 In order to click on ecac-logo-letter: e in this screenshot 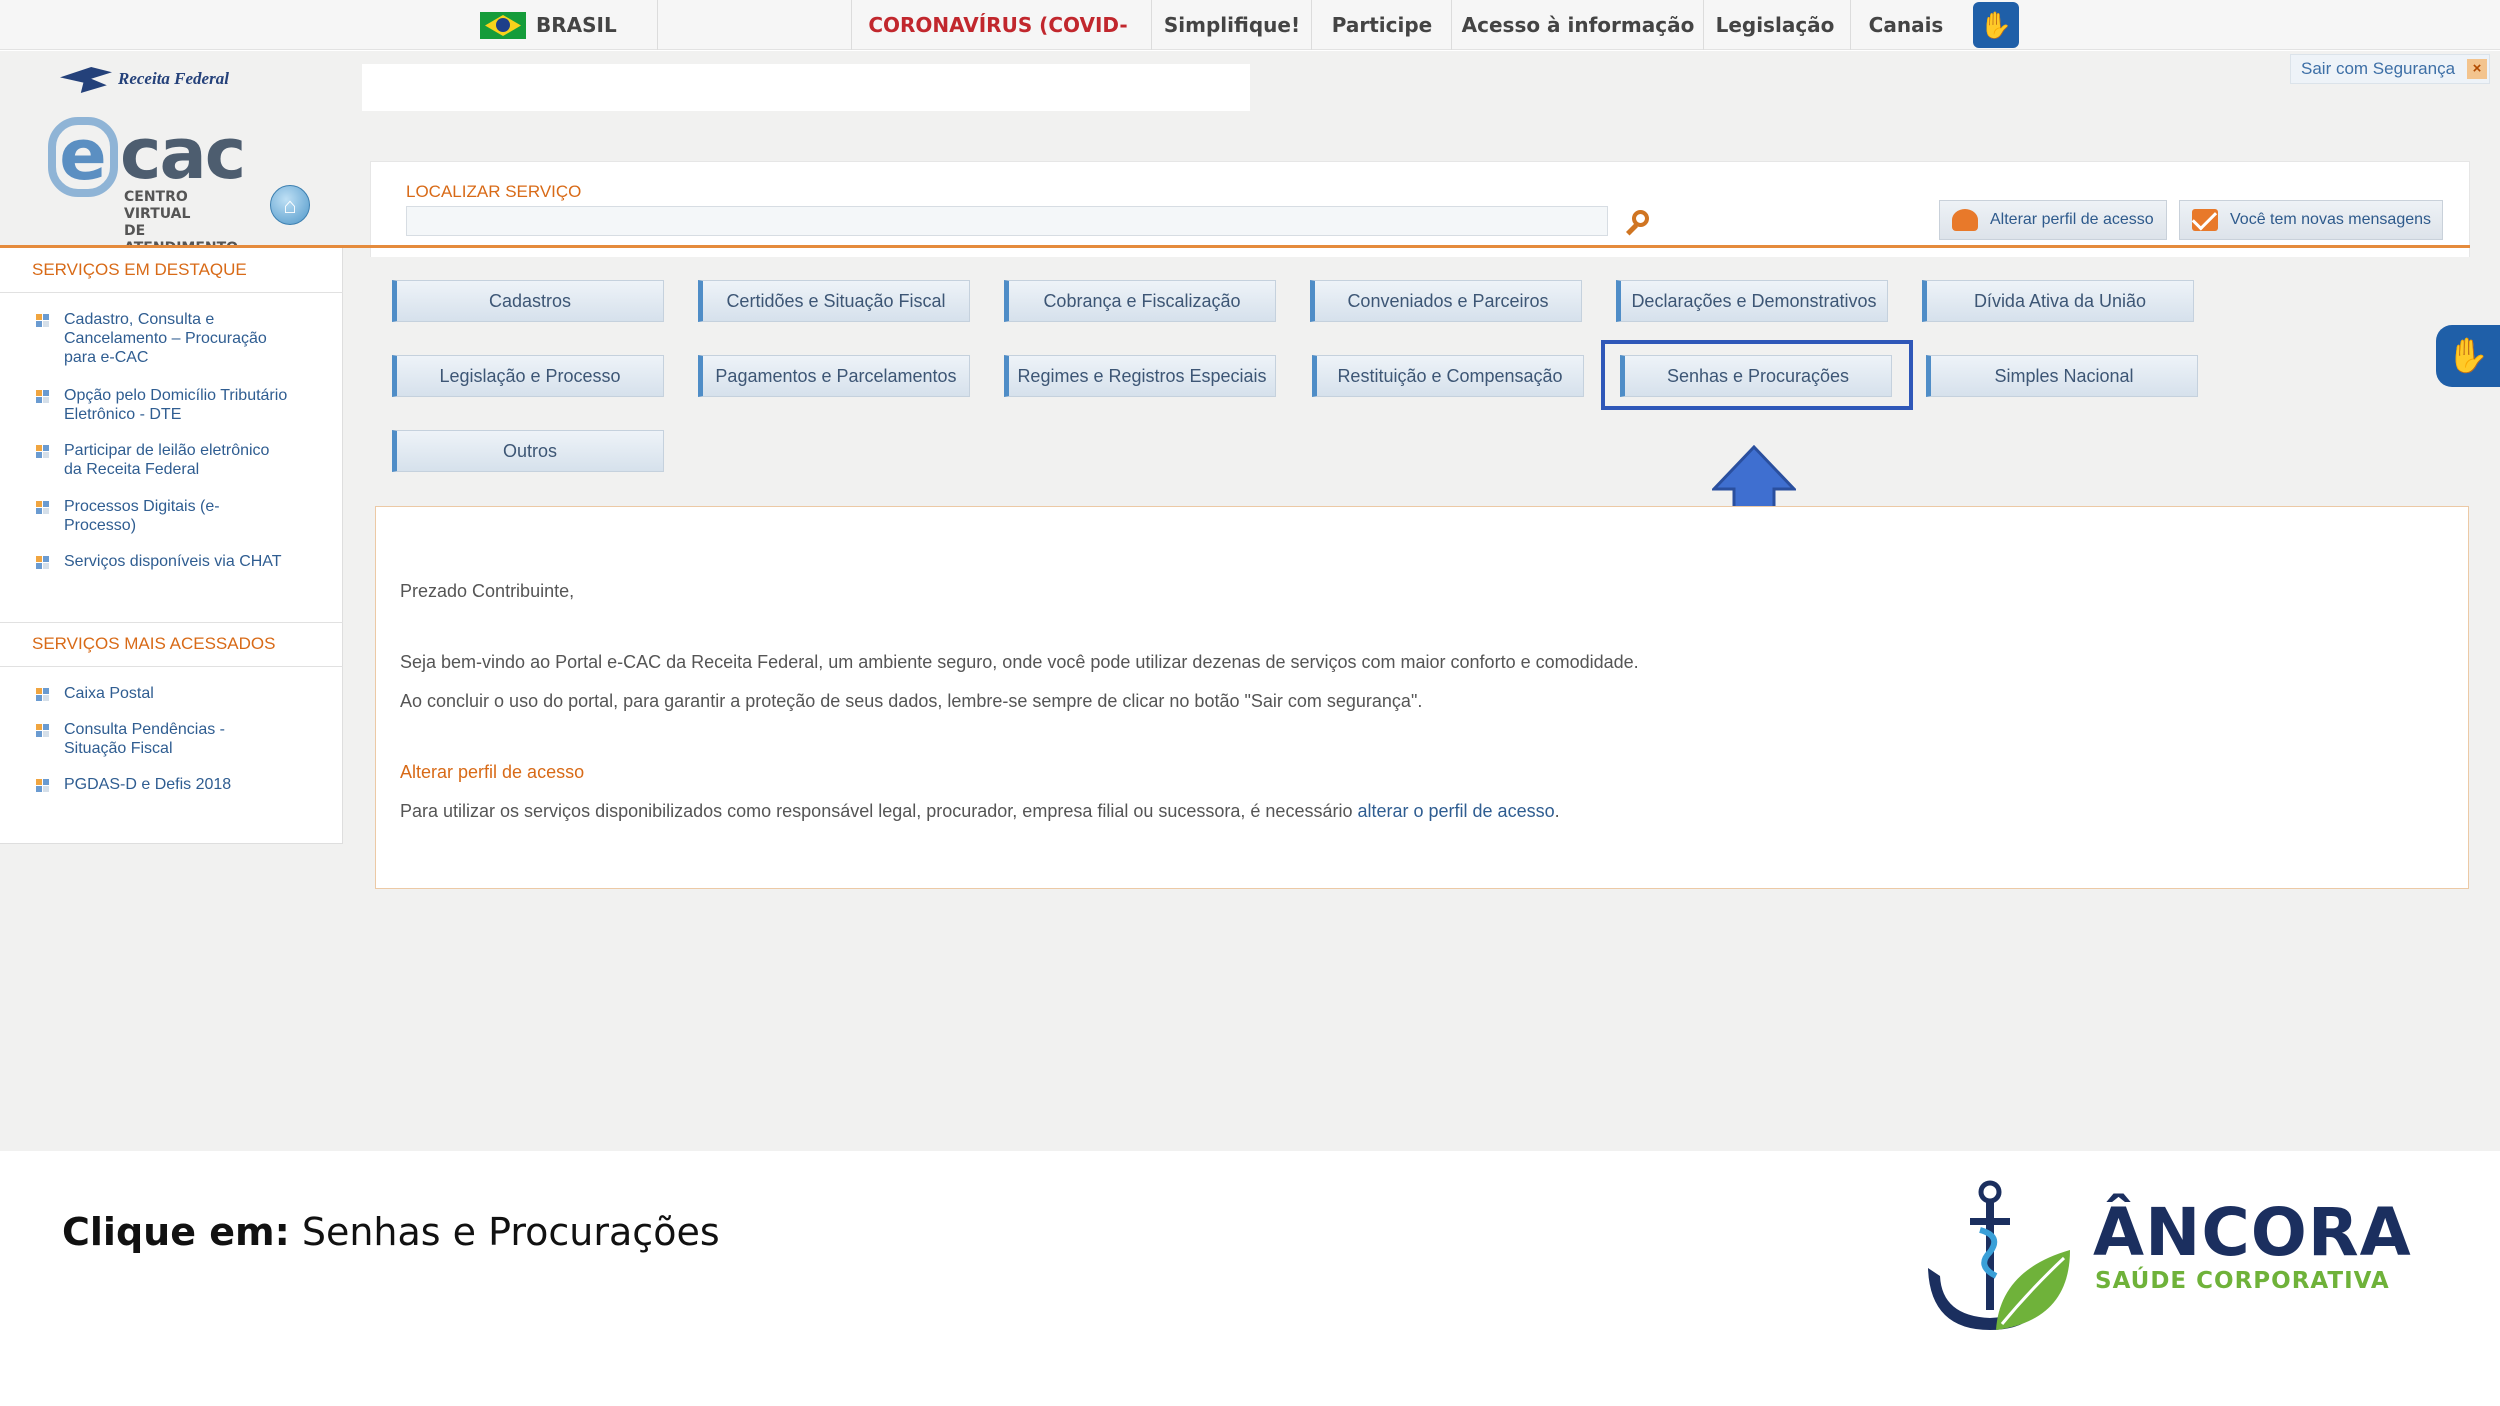, I will do `click(83, 157)`.